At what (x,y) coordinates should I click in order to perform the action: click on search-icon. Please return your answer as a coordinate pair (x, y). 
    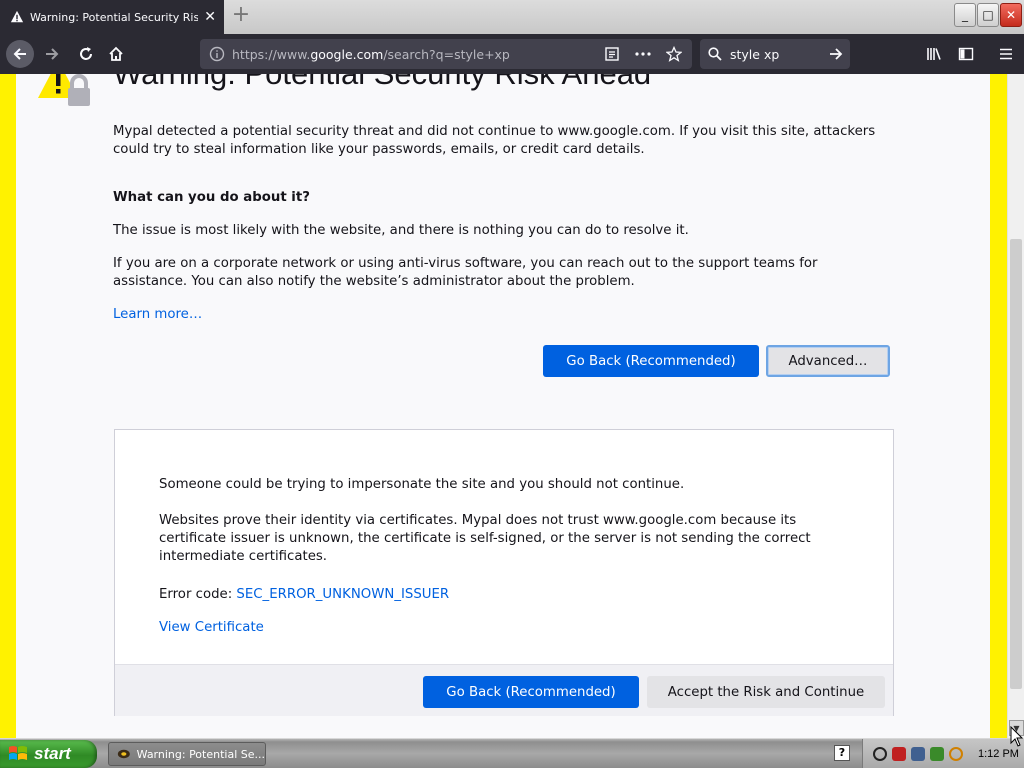
    Looking at the image, I should click on (715, 54).